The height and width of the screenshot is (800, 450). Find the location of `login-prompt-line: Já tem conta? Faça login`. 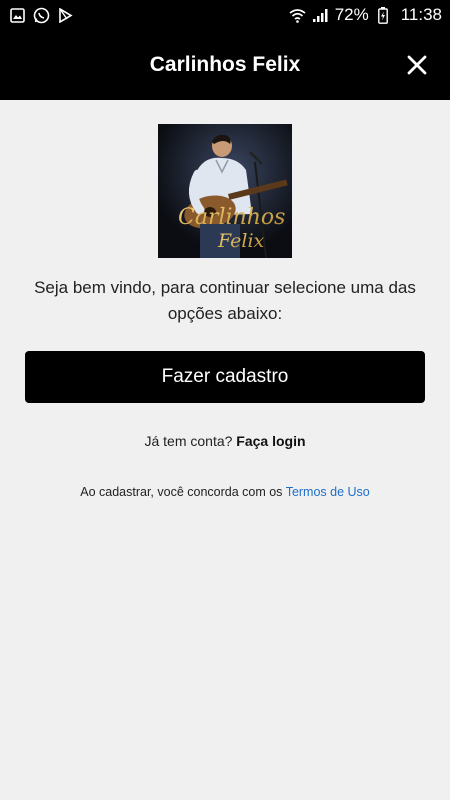

login-prompt-line: Já tem conta? Faça login is located at coordinates (225, 441).